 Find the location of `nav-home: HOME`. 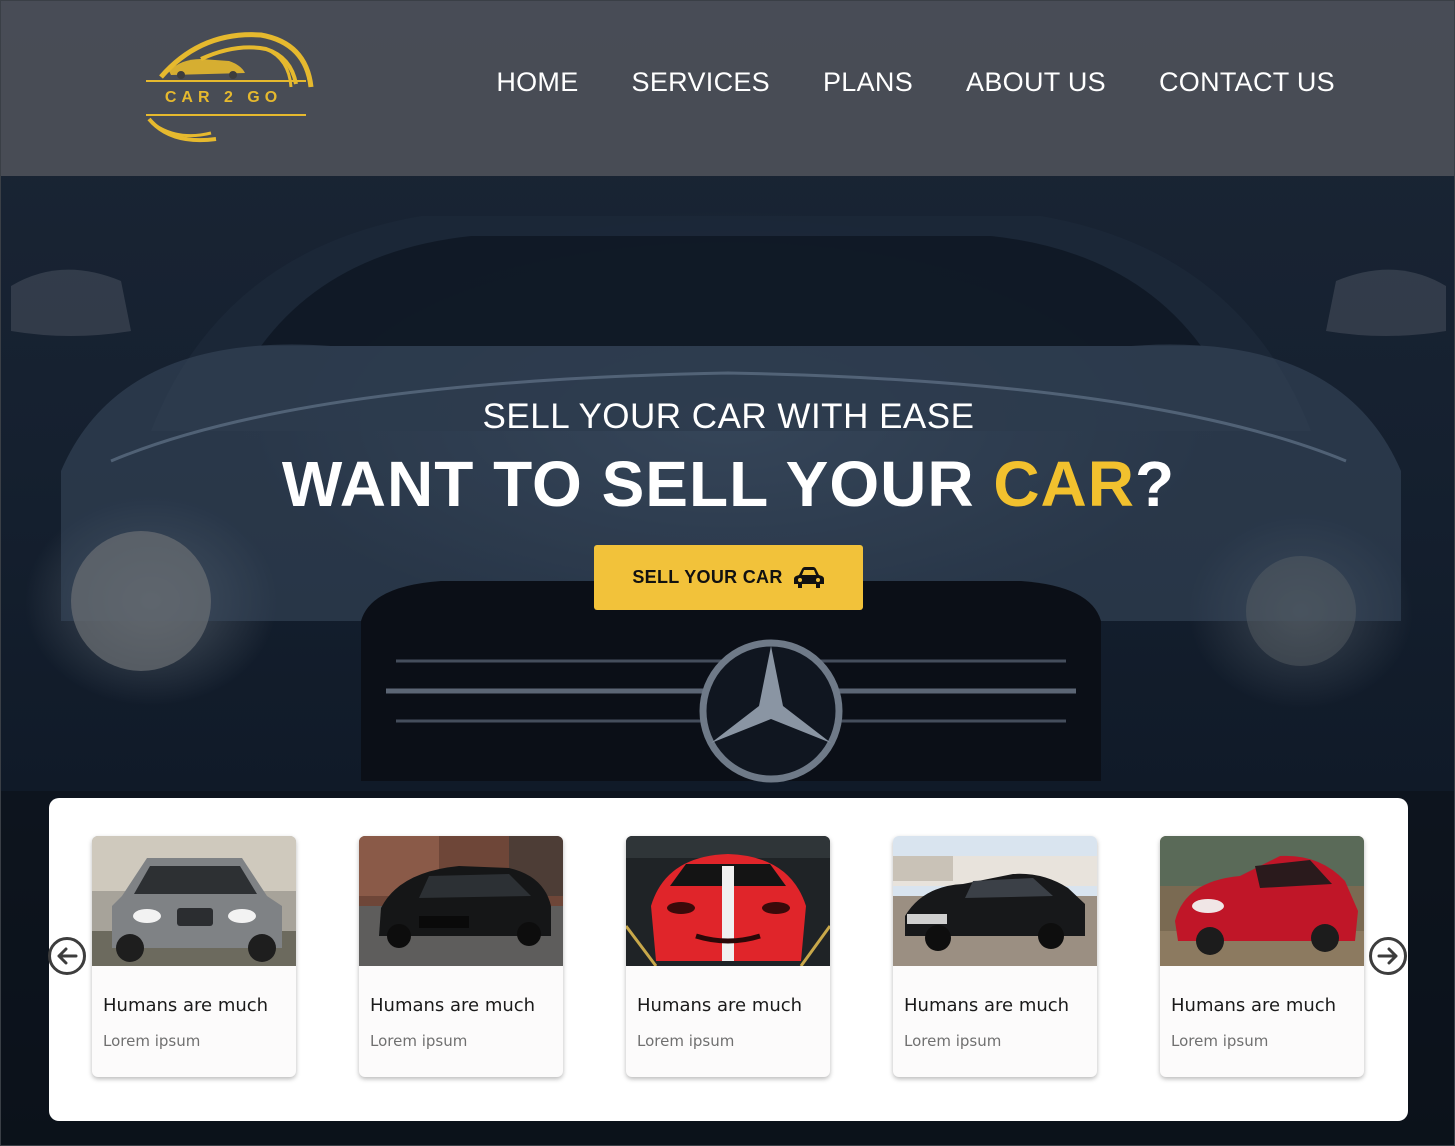

nav-home: HOME is located at coordinates (537, 82).